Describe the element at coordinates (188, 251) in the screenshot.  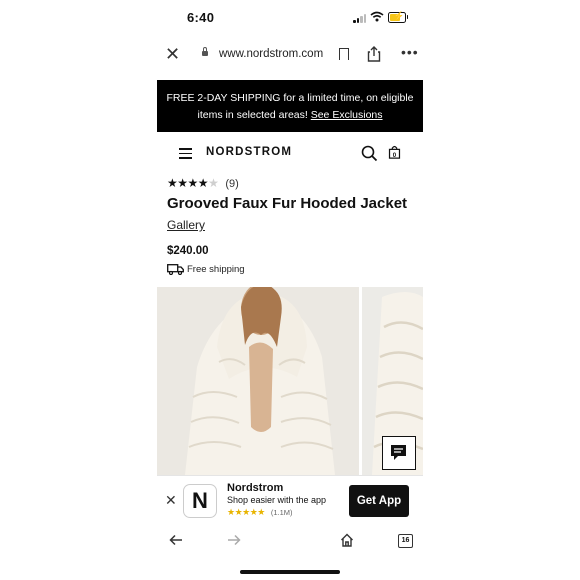
I see `product-price: $240.00` at that location.